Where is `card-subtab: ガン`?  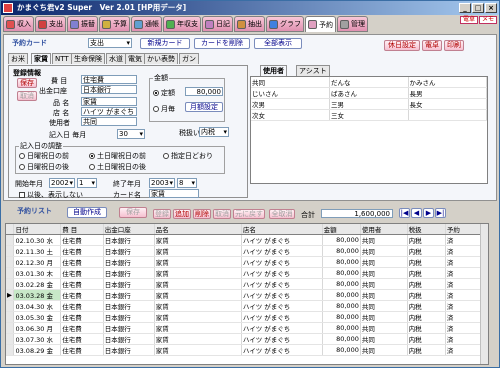 card-subtab: ガン is located at coordinates (189, 58).